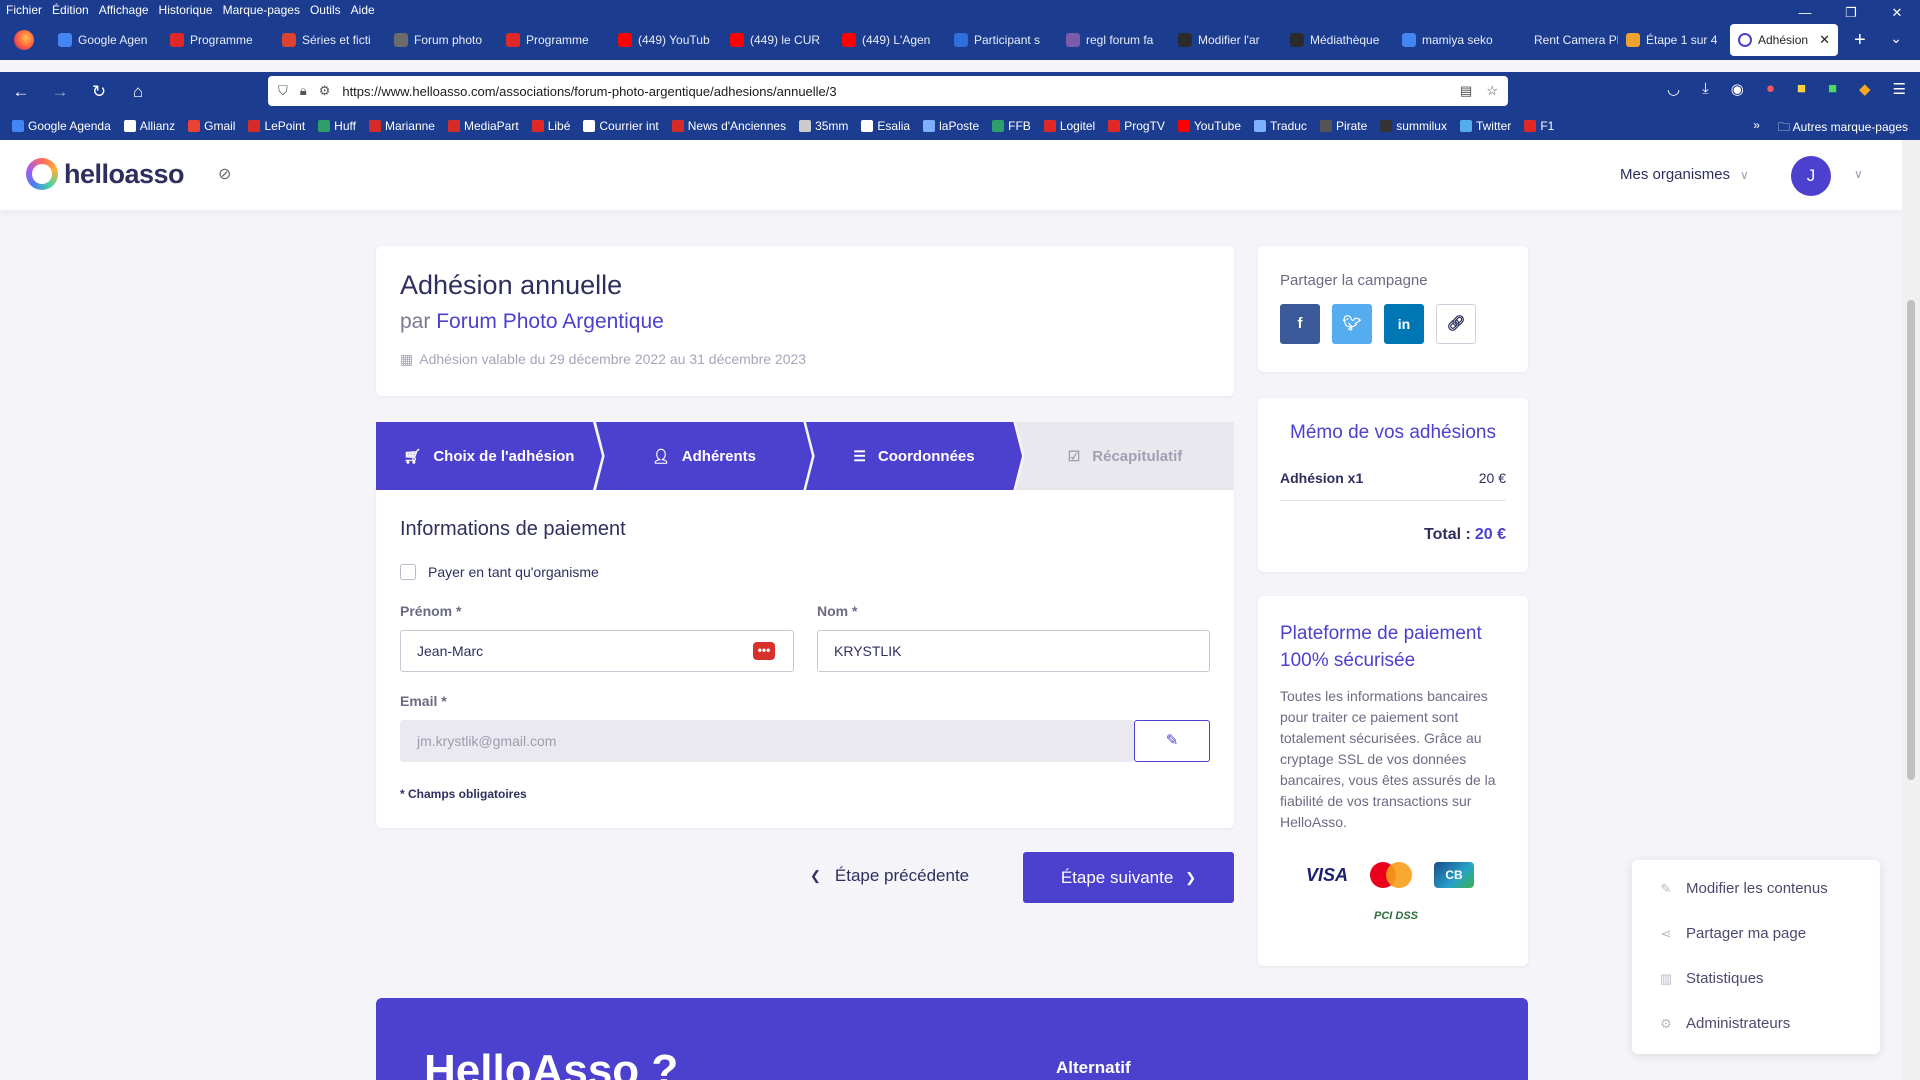 The height and width of the screenshot is (1080, 1920). What do you see at coordinates (1002, 40) in the screenshot?
I see `browser-tab: Participant s` at bounding box center [1002, 40].